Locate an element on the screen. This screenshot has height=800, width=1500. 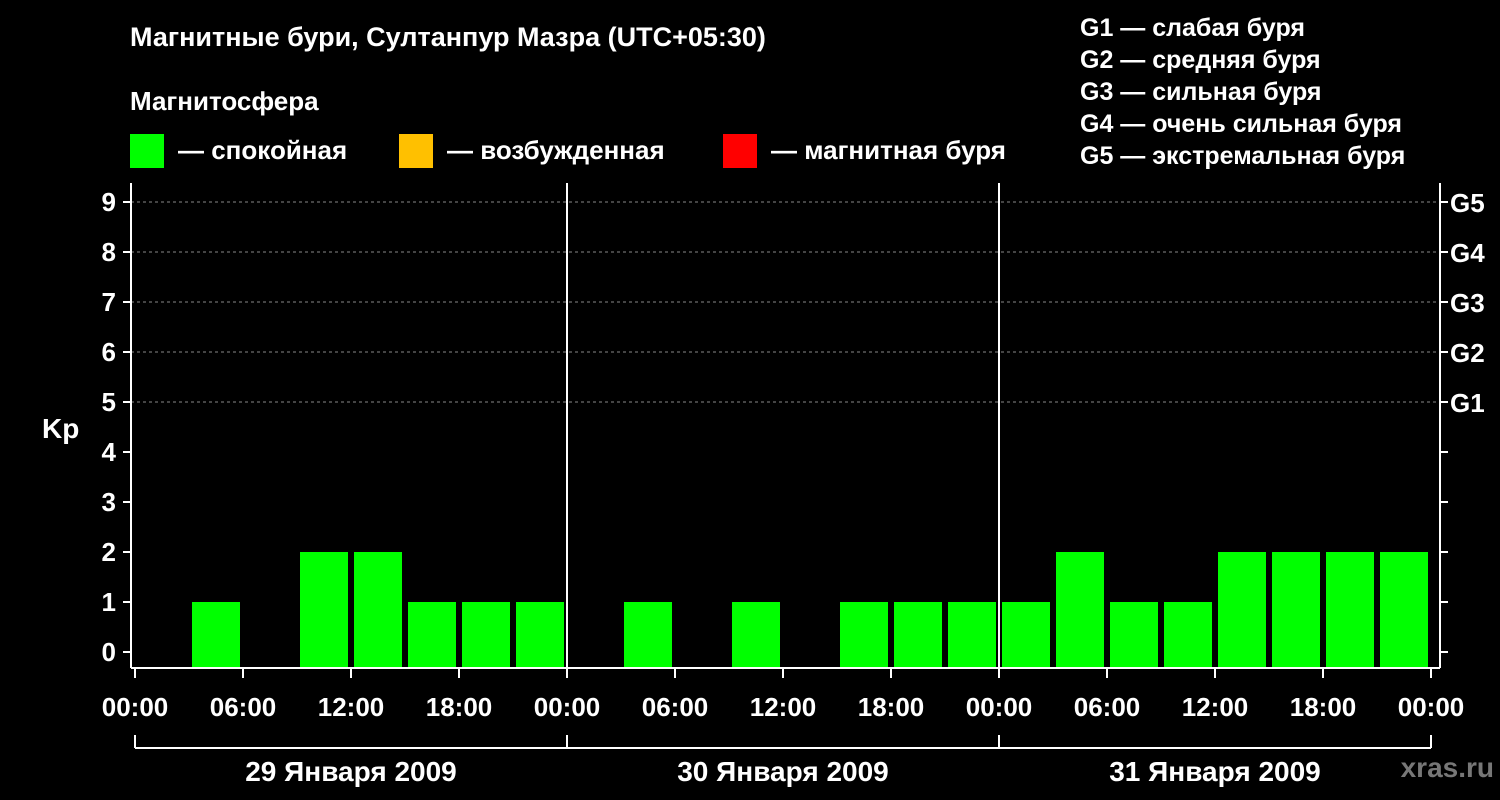
y-tick-label: 4 is located at coordinates (109, 452).